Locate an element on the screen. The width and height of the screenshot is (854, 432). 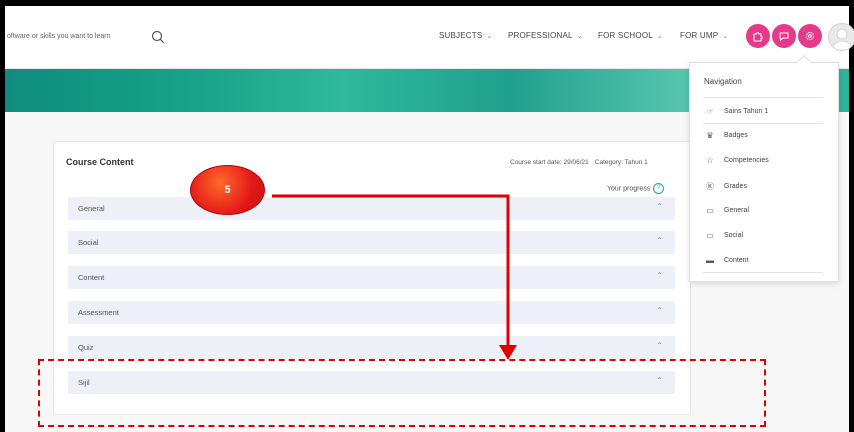
step-number: 5 is located at coordinates (227, 190).